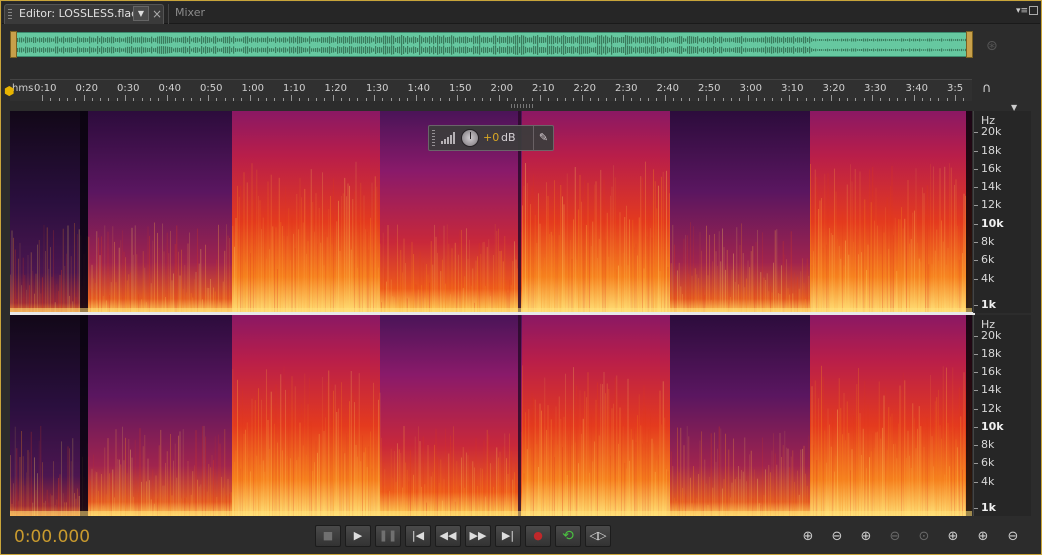 This screenshot has width=1042, height=555. I want to click on tab-editor: Editor: LOSSLESS.flac ▼ ×, so click(84, 14).